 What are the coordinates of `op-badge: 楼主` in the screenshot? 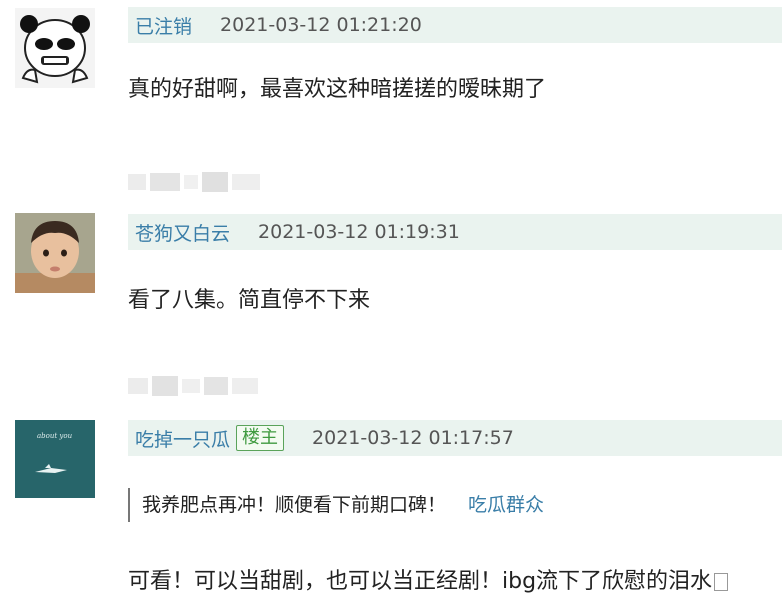 It's located at (260, 438).